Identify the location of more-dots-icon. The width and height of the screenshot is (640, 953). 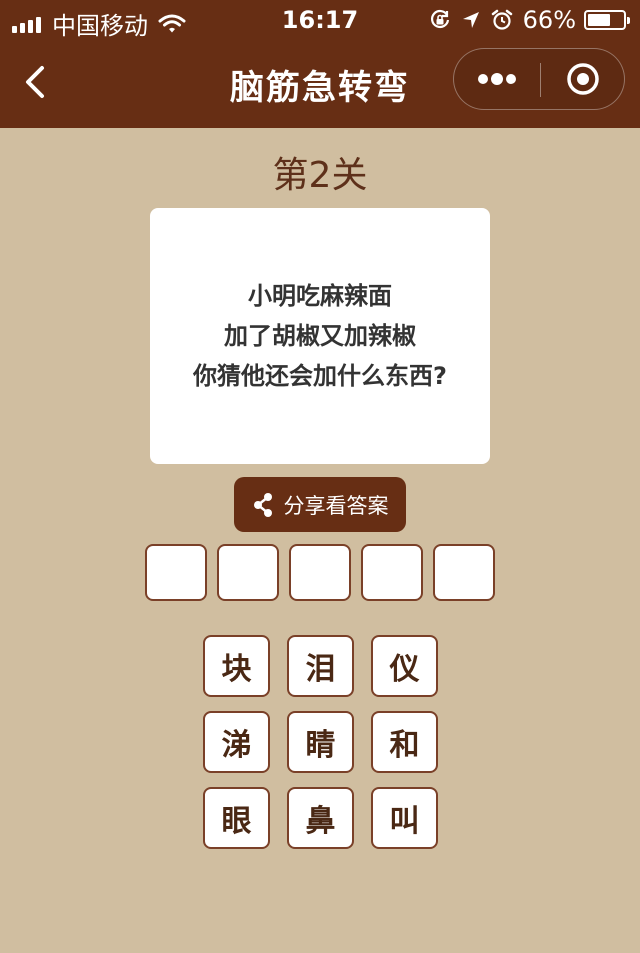
(497, 79).